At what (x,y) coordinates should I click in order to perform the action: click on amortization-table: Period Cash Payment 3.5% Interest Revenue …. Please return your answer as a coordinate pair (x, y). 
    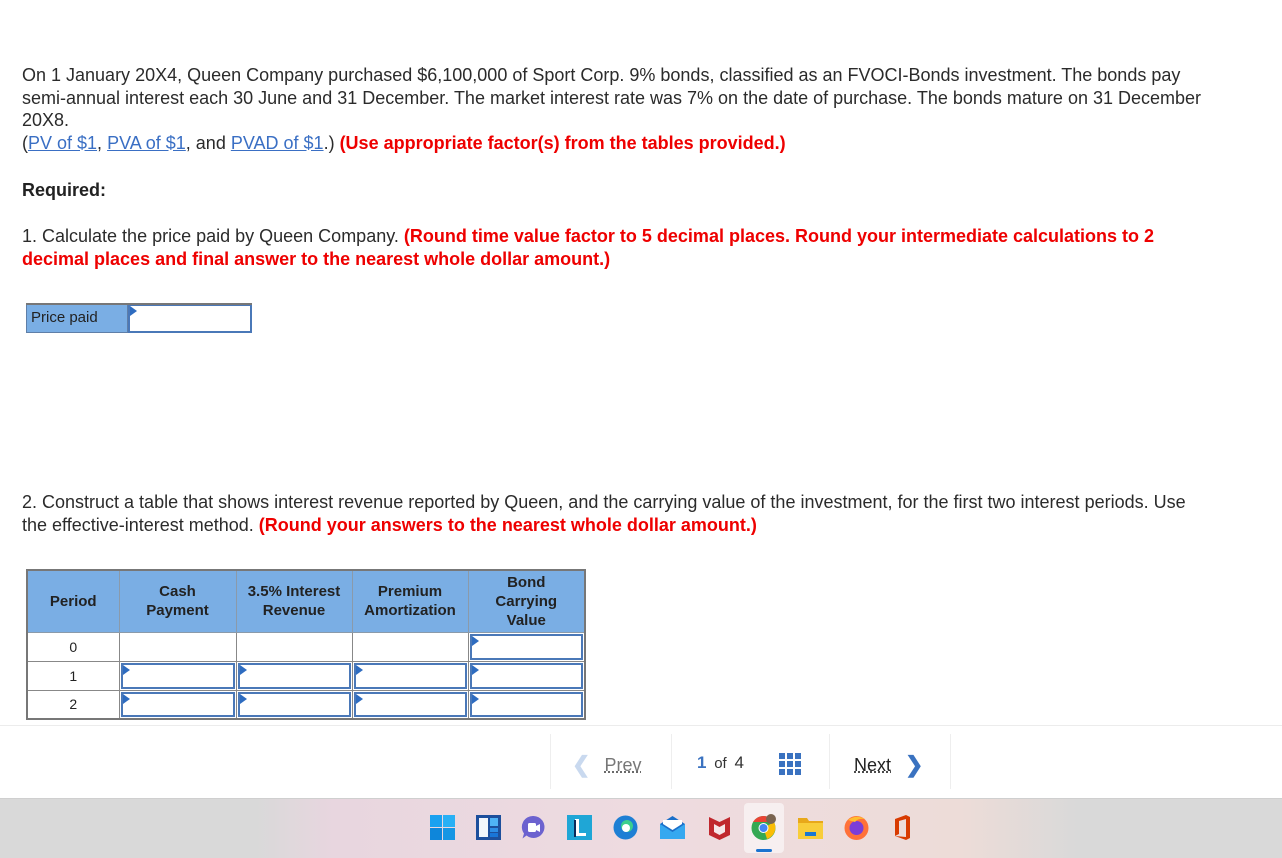
    Looking at the image, I should click on (306, 644).